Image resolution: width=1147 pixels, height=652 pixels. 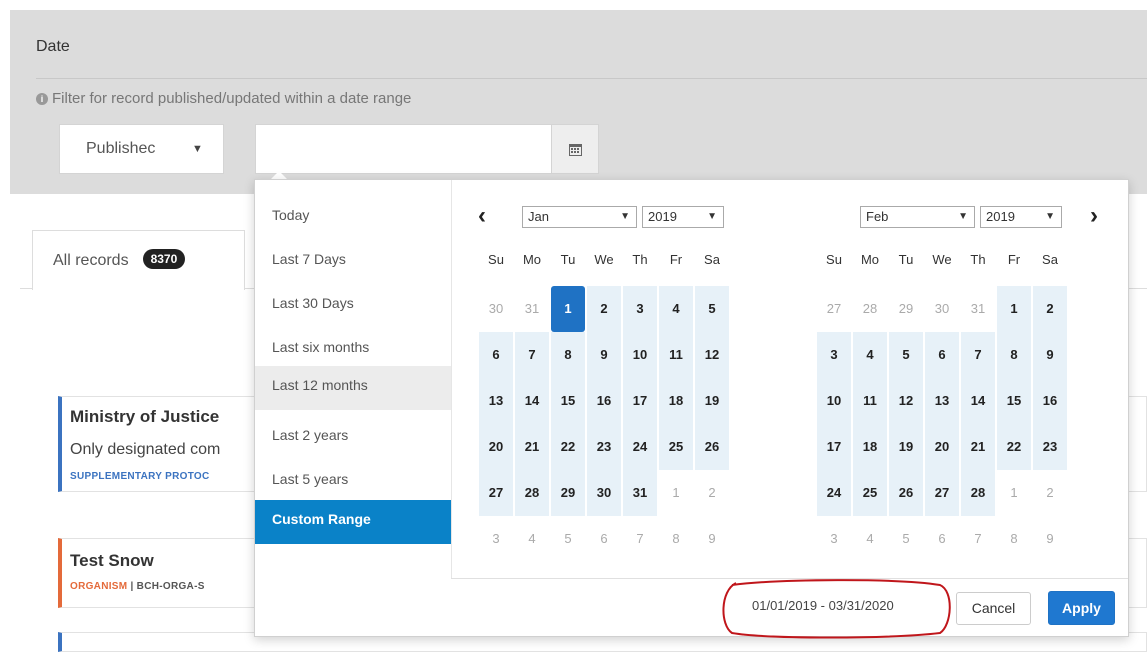 What do you see at coordinates (353, 388) in the screenshot?
I see `range-last-12-months: Last 12 months` at bounding box center [353, 388].